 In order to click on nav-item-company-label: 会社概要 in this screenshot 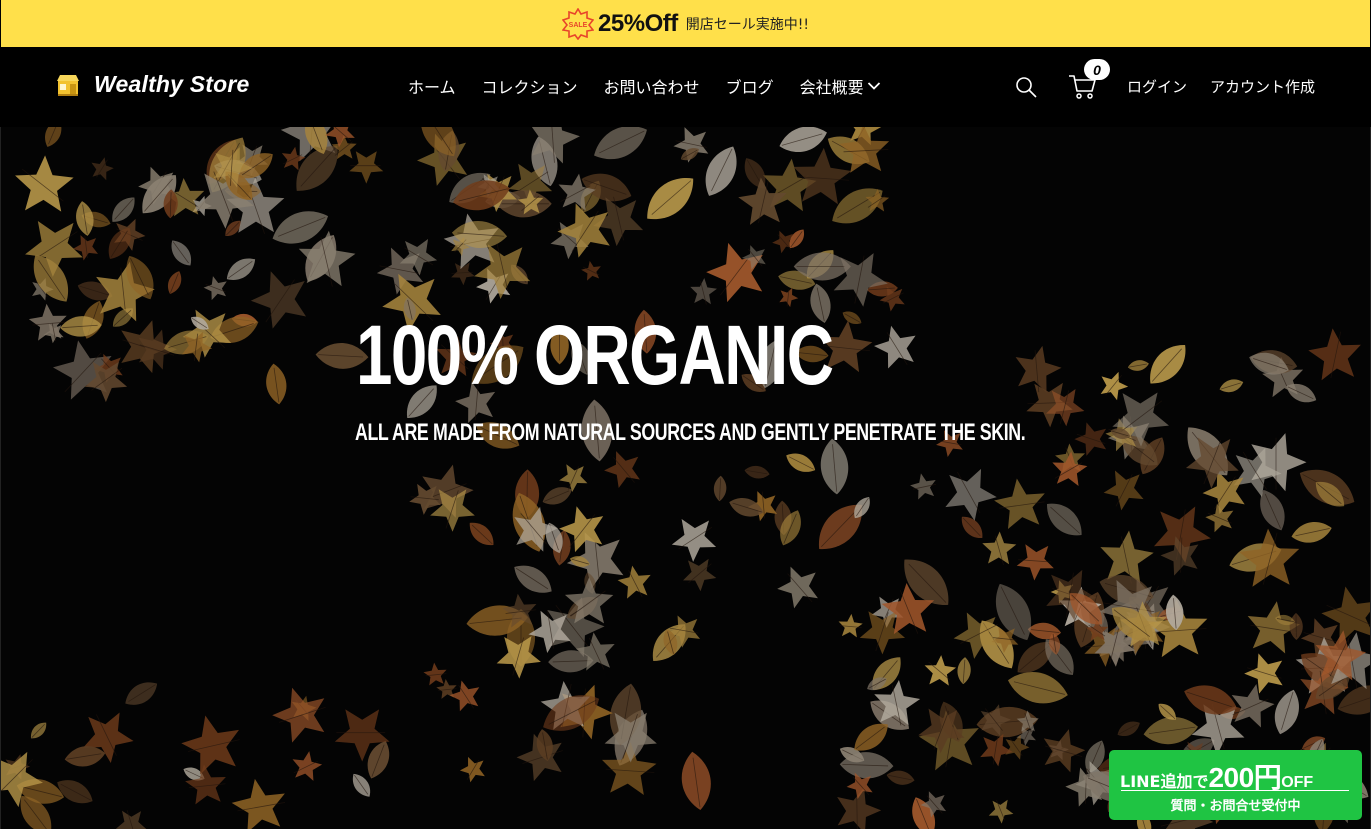, I will do `click(831, 87)`.